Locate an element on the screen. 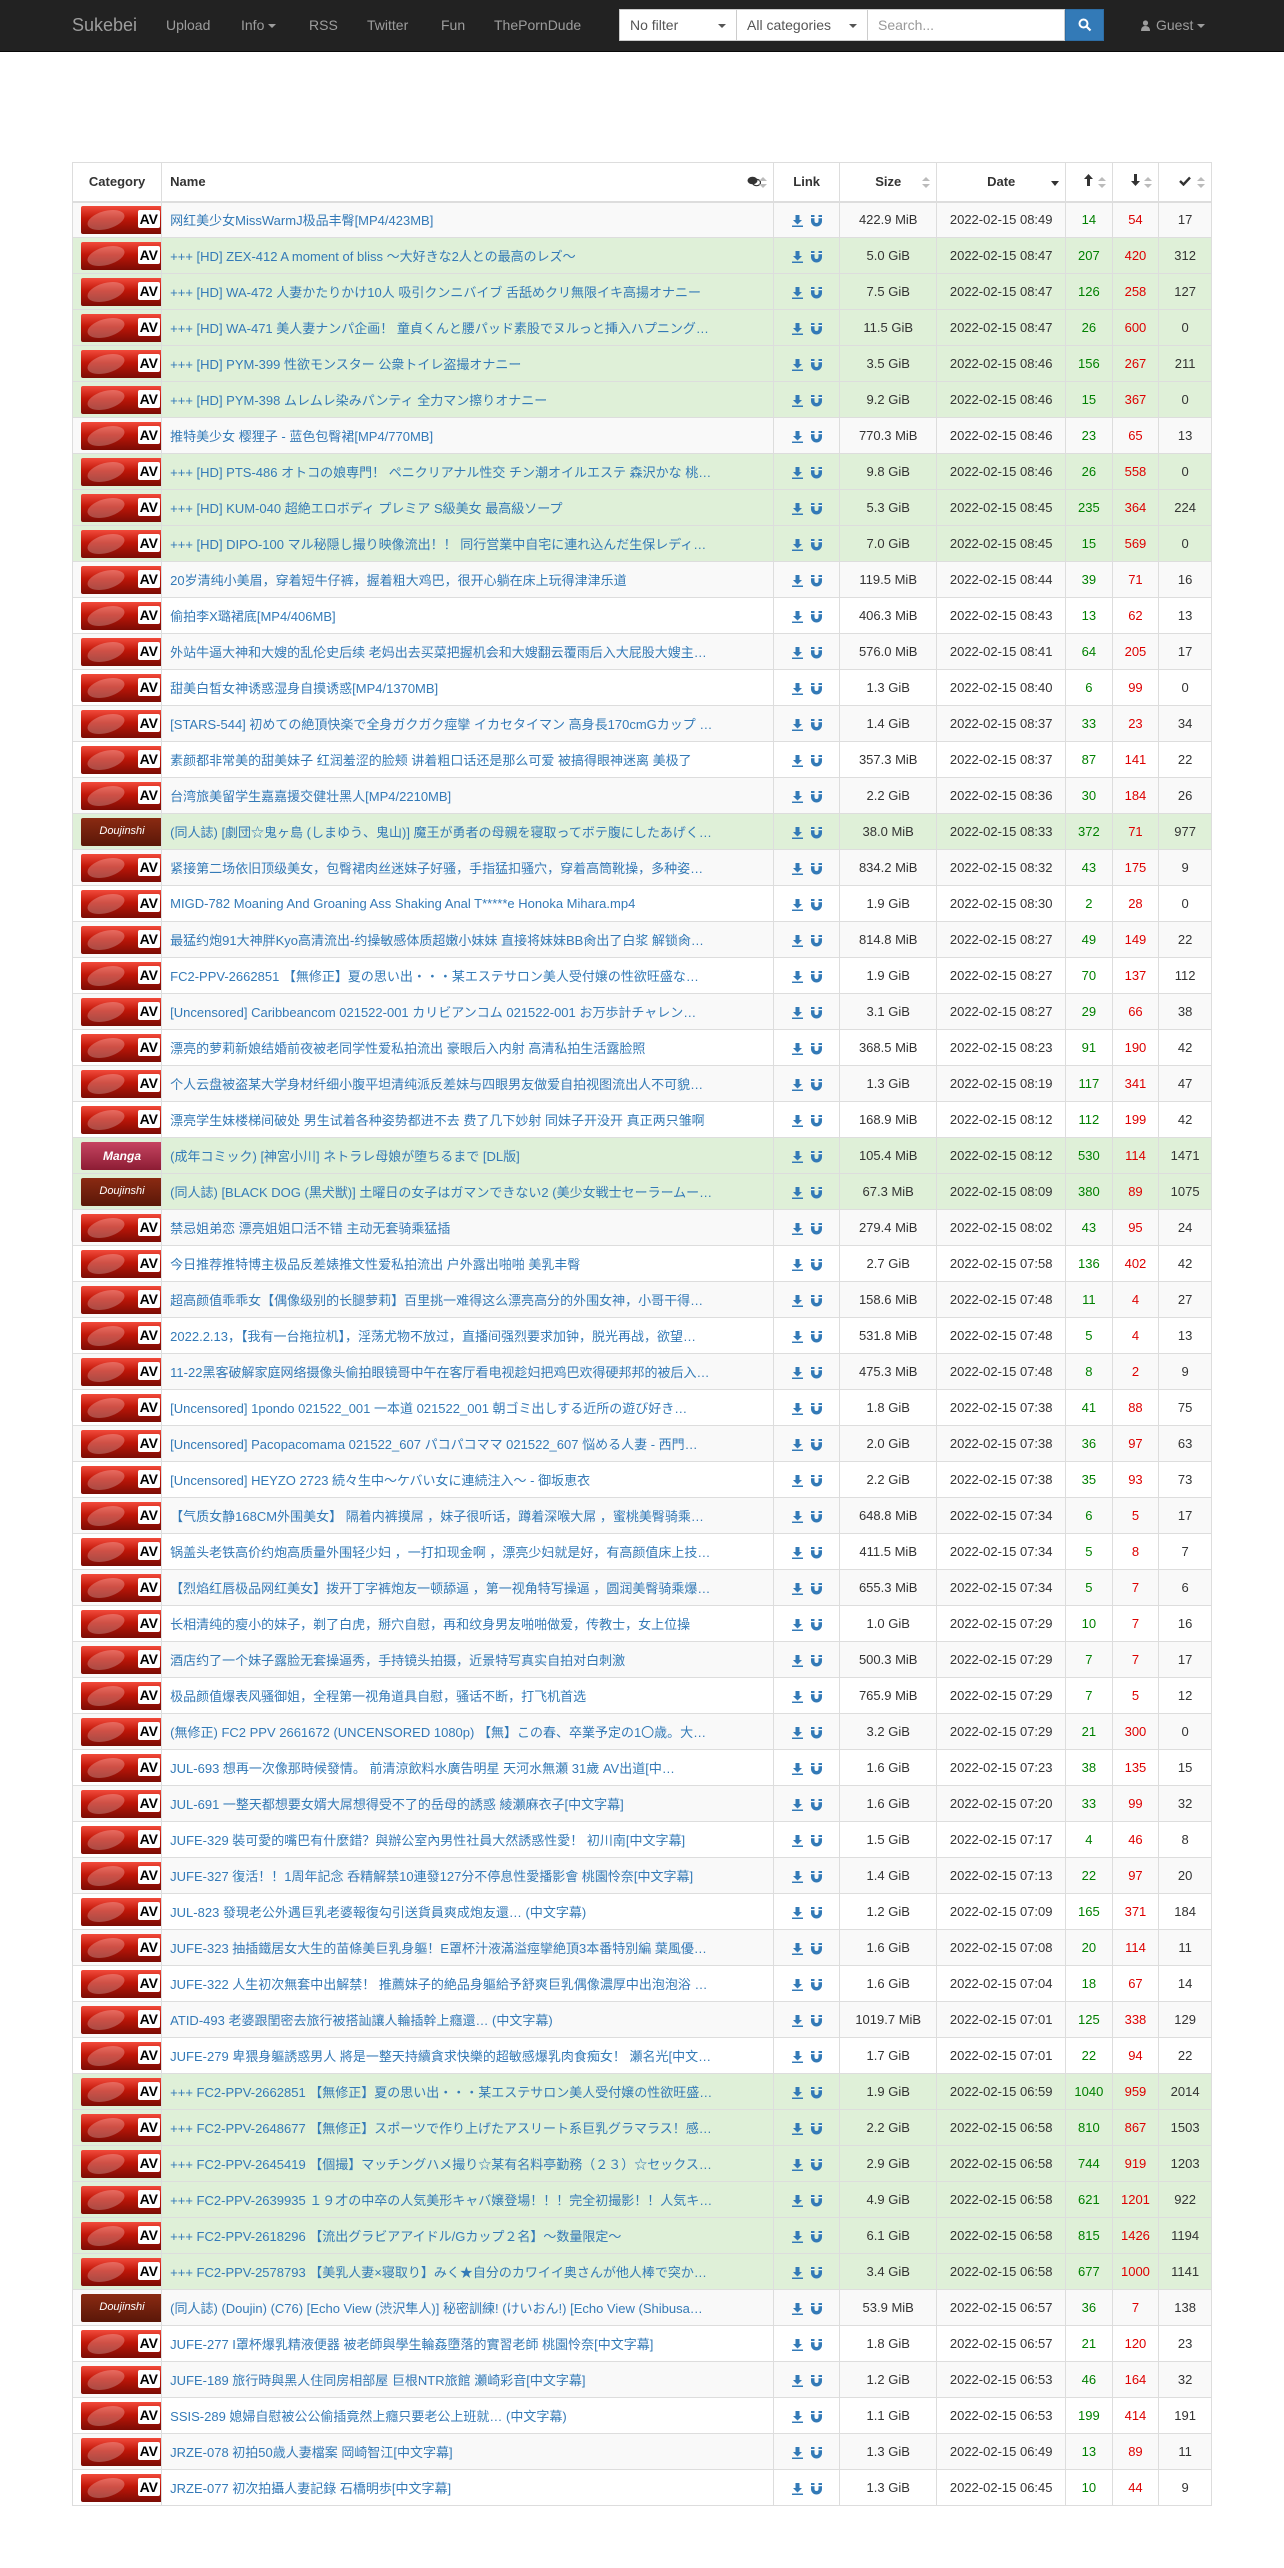 The image size is (1284, 2568). torrent-title-link: 台湾旅美留学生嘉嘉援交健壮黑人[MP4/2210MB] is located at coordinates (310, 796).